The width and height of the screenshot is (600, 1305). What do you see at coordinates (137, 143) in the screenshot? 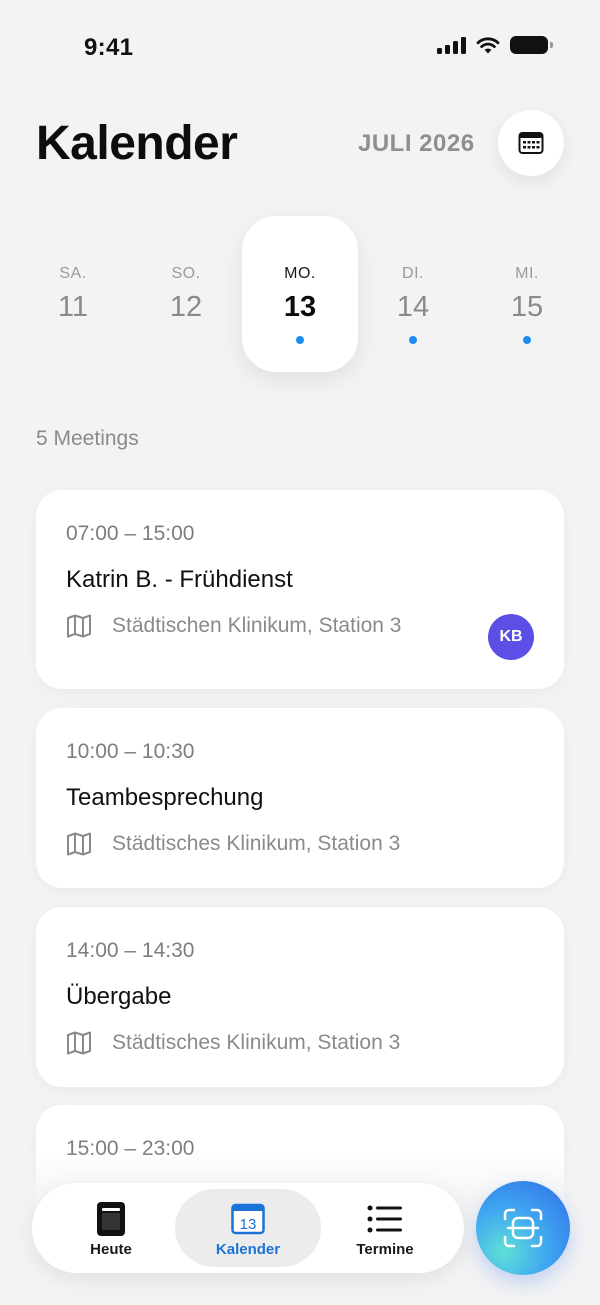
I see `page-title: Kalender` at bounding box center [137, 143].